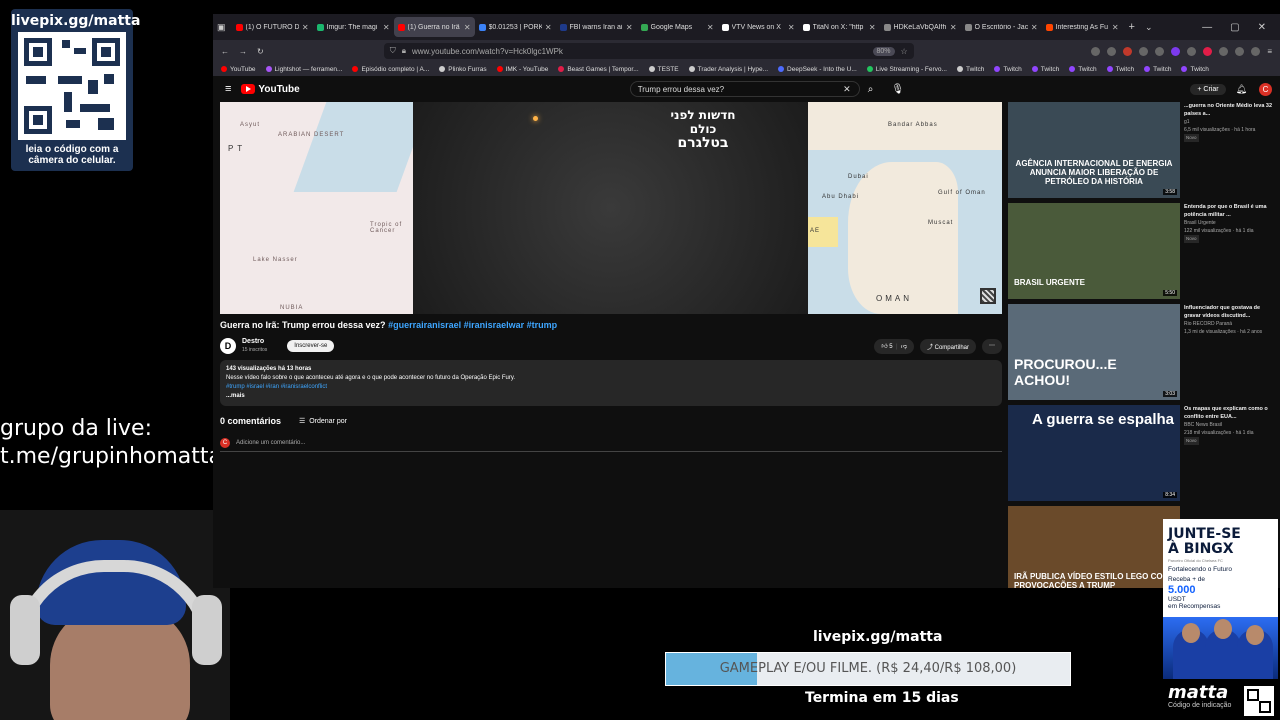 This screenshot has height=720, width=1280. What do you see at coordinates (1269, 51) in the screenshot?
I see `menu-icon: ≡` at bounding box center [1269, 51].